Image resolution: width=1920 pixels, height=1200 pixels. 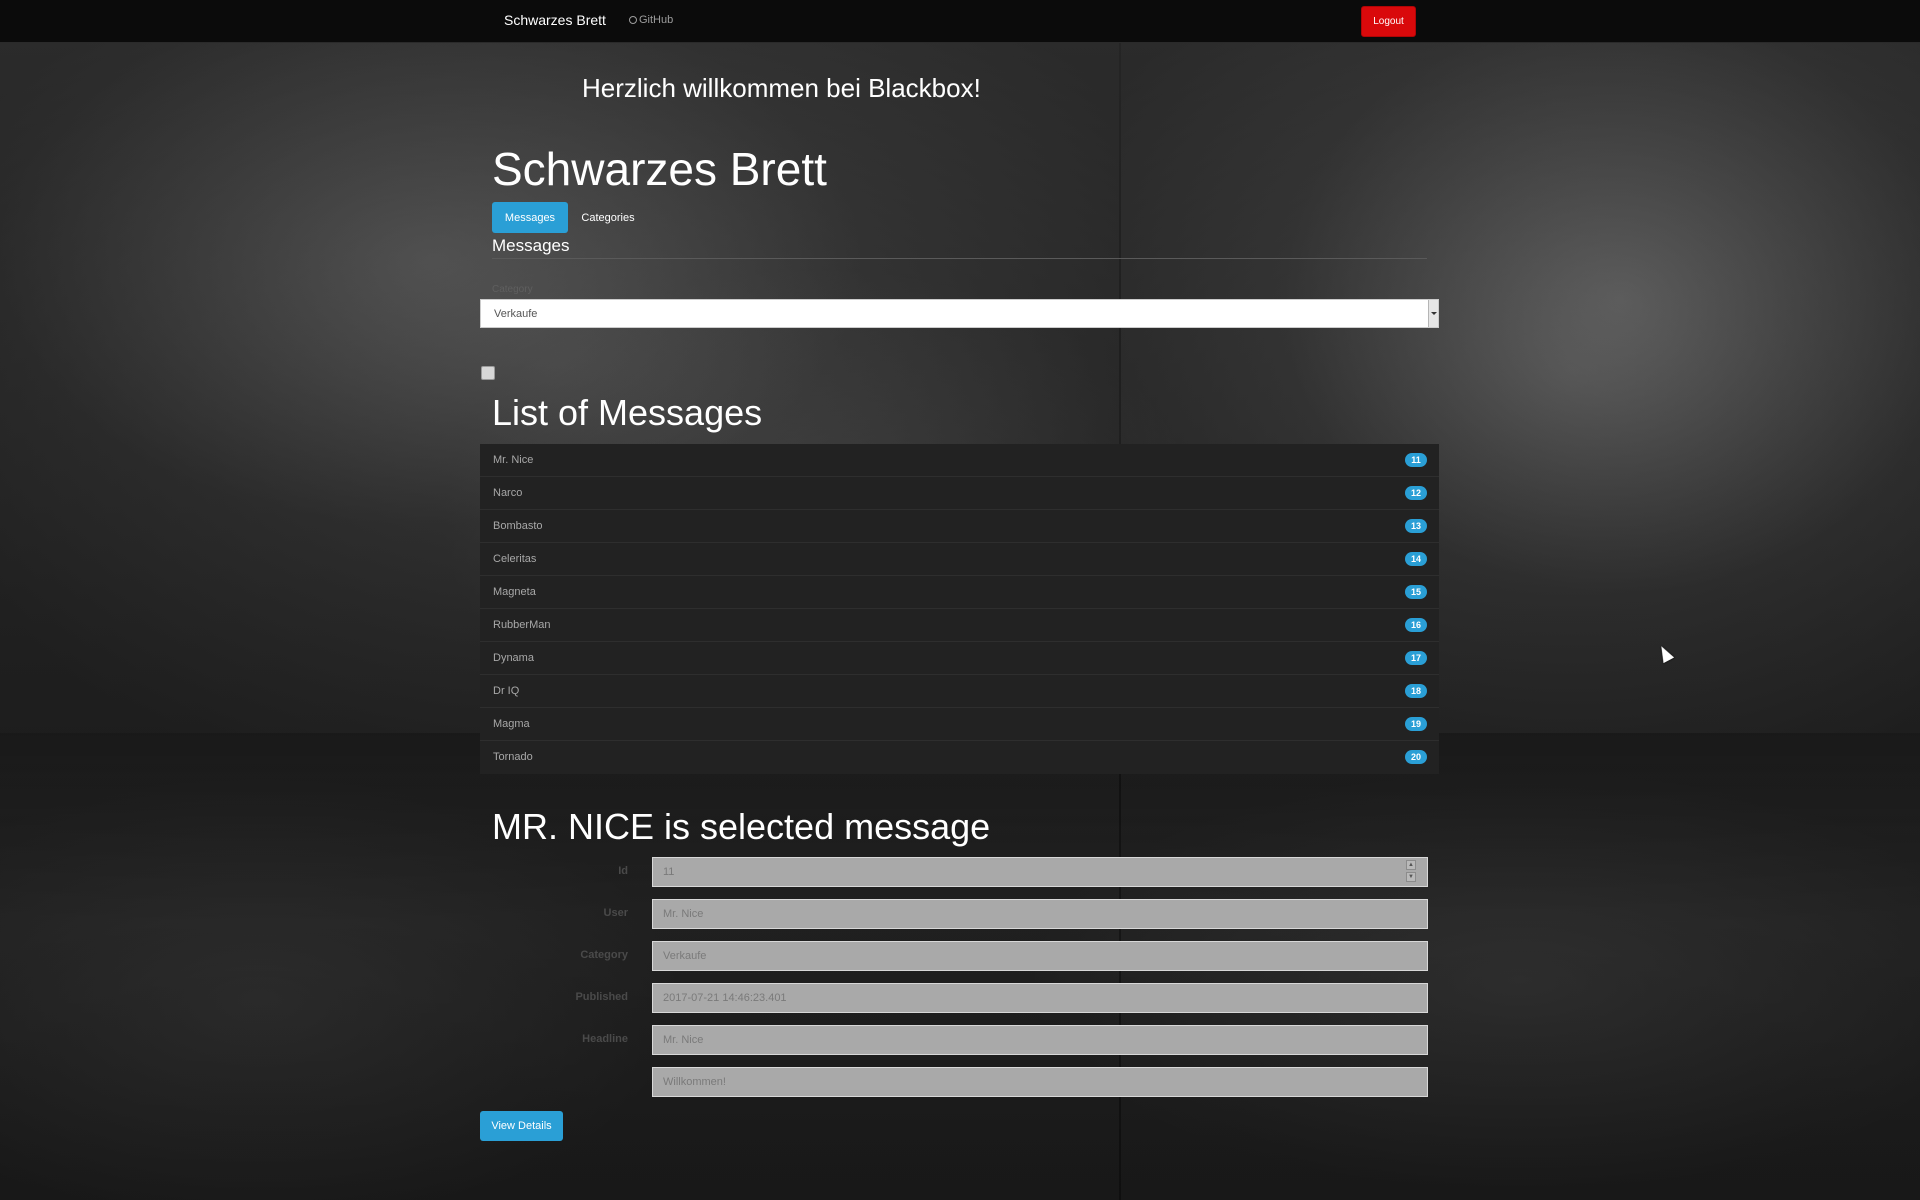 I want to click on message-id-badge: 20, so click(x=1416, y=757).